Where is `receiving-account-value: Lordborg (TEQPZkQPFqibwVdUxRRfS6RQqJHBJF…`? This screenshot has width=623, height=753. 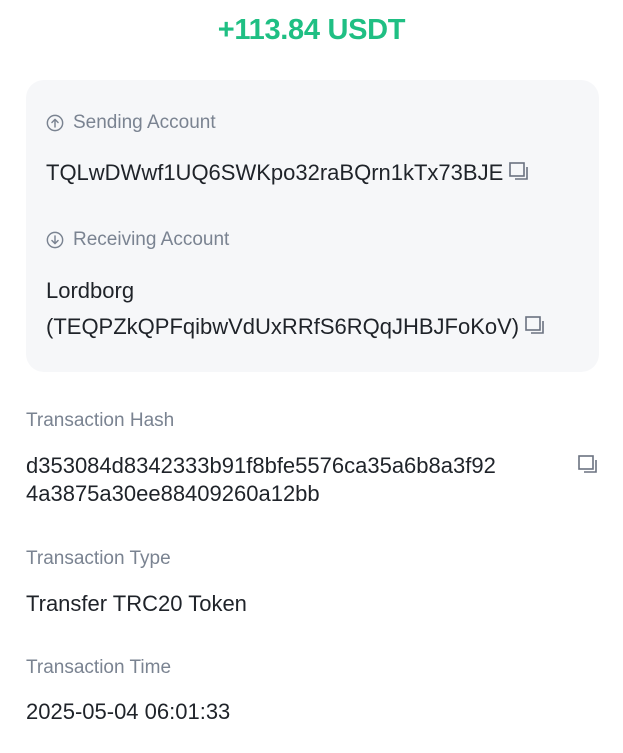 receiving-account-value: Lordborg (TEQPZkQPFqibwVdUxRRfS6RQqJHBJF… is located at coordinates (296, 309).